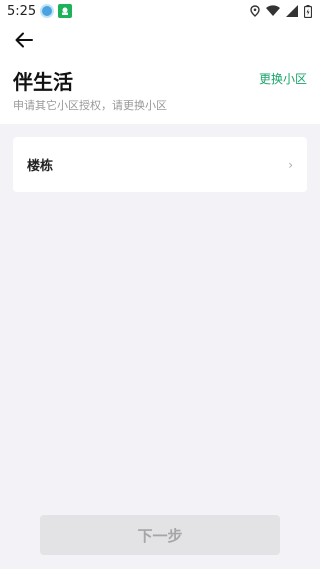 The image size is (320, 569). What do you see at coordinates (90, 105) in the screenshot?
I see `page-subtitle: 申请其它小区授权，请更换小区` at bounding box center [90, 105].